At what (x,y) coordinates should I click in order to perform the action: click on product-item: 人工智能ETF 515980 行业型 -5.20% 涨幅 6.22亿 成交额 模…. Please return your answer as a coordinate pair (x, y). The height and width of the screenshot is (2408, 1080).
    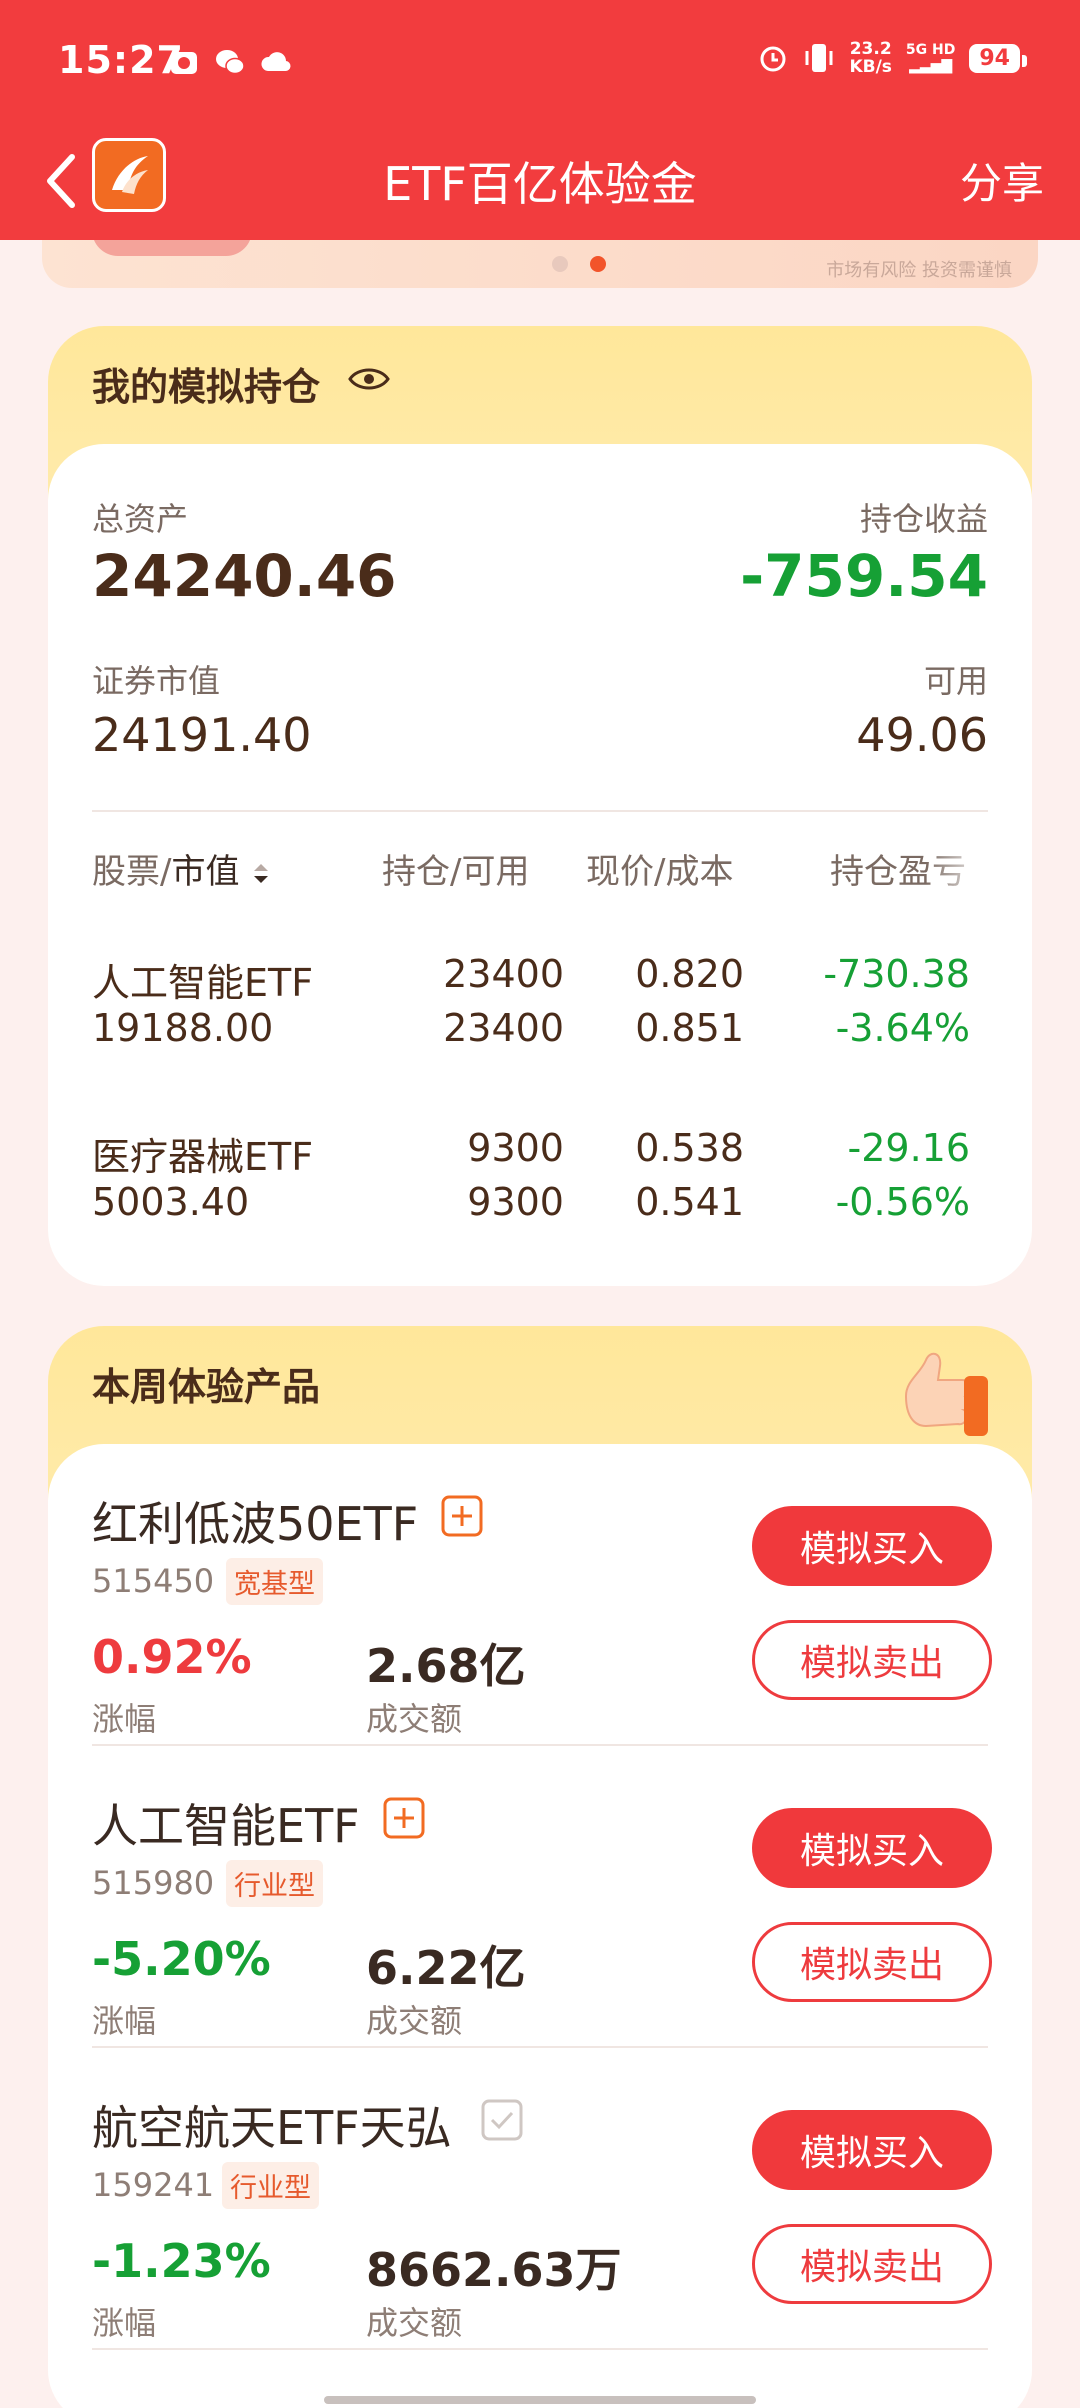
    Looking at the image, I should click on (540, 1897).